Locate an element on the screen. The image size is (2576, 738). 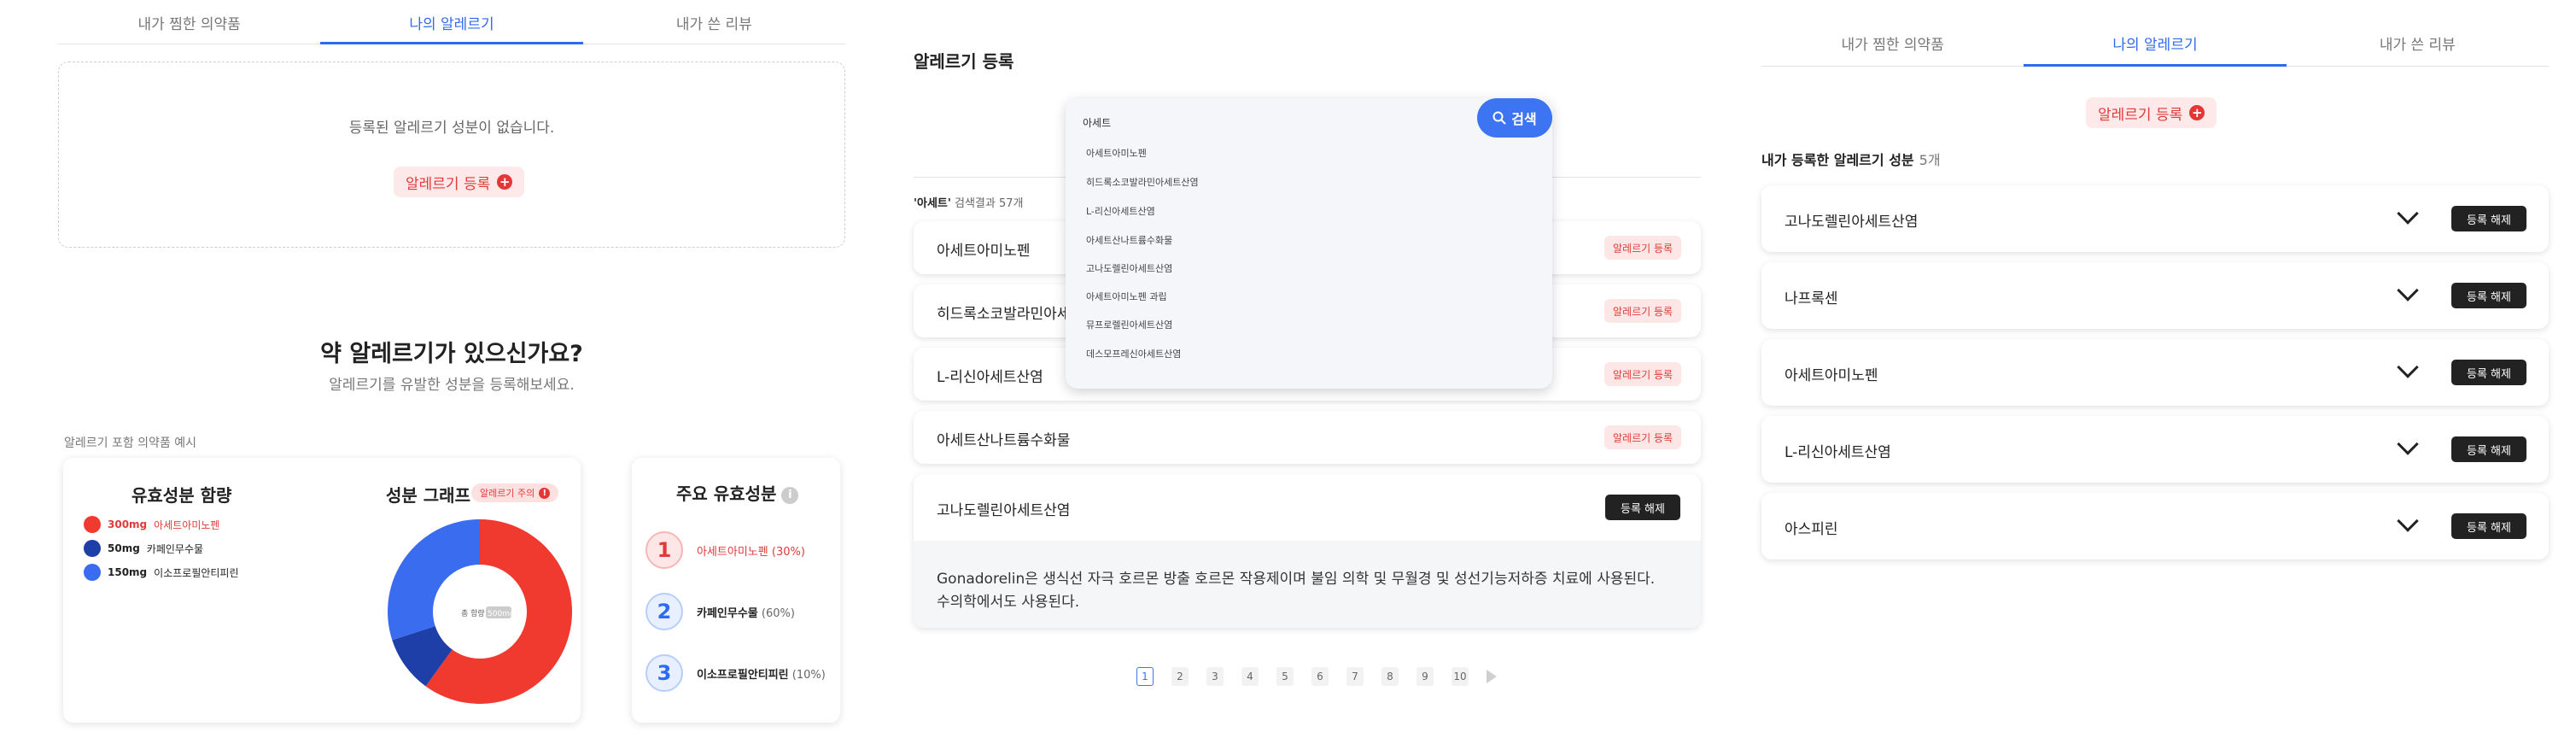
suggestion-item: 아세트아미노펜 과립 is located at coordinates (1126, 296).